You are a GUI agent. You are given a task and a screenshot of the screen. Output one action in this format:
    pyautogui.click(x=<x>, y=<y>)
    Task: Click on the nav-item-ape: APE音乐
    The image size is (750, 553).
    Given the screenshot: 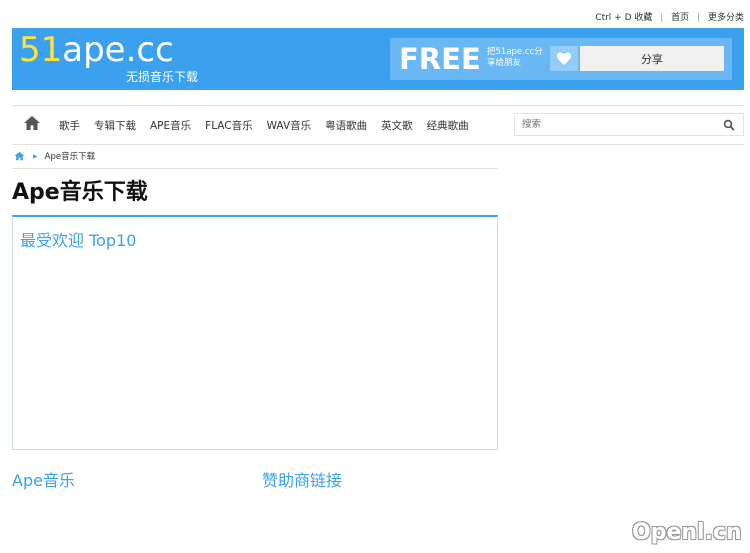 What is the action you would take?
    pyautogui.click(x=170, y=125)
    